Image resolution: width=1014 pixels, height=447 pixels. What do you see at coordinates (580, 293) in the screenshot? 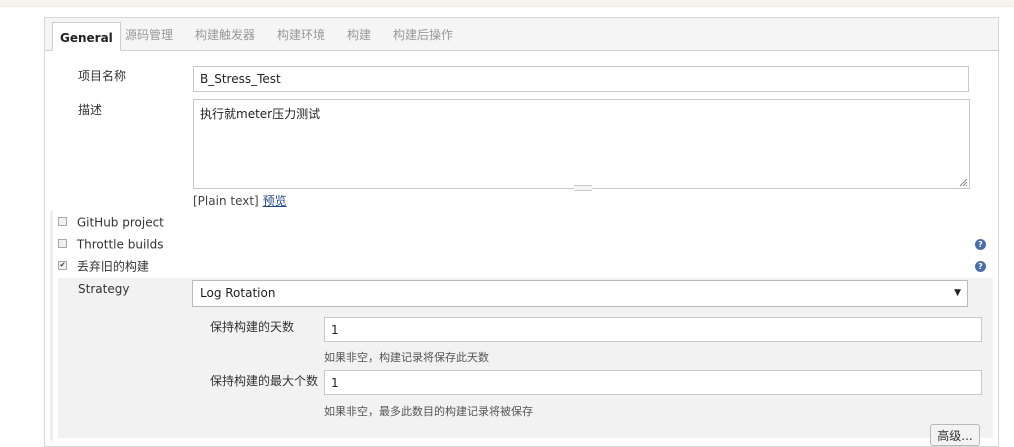
I see `strategy-select: Log Rotation ▼` at bounding box center [580, 293].